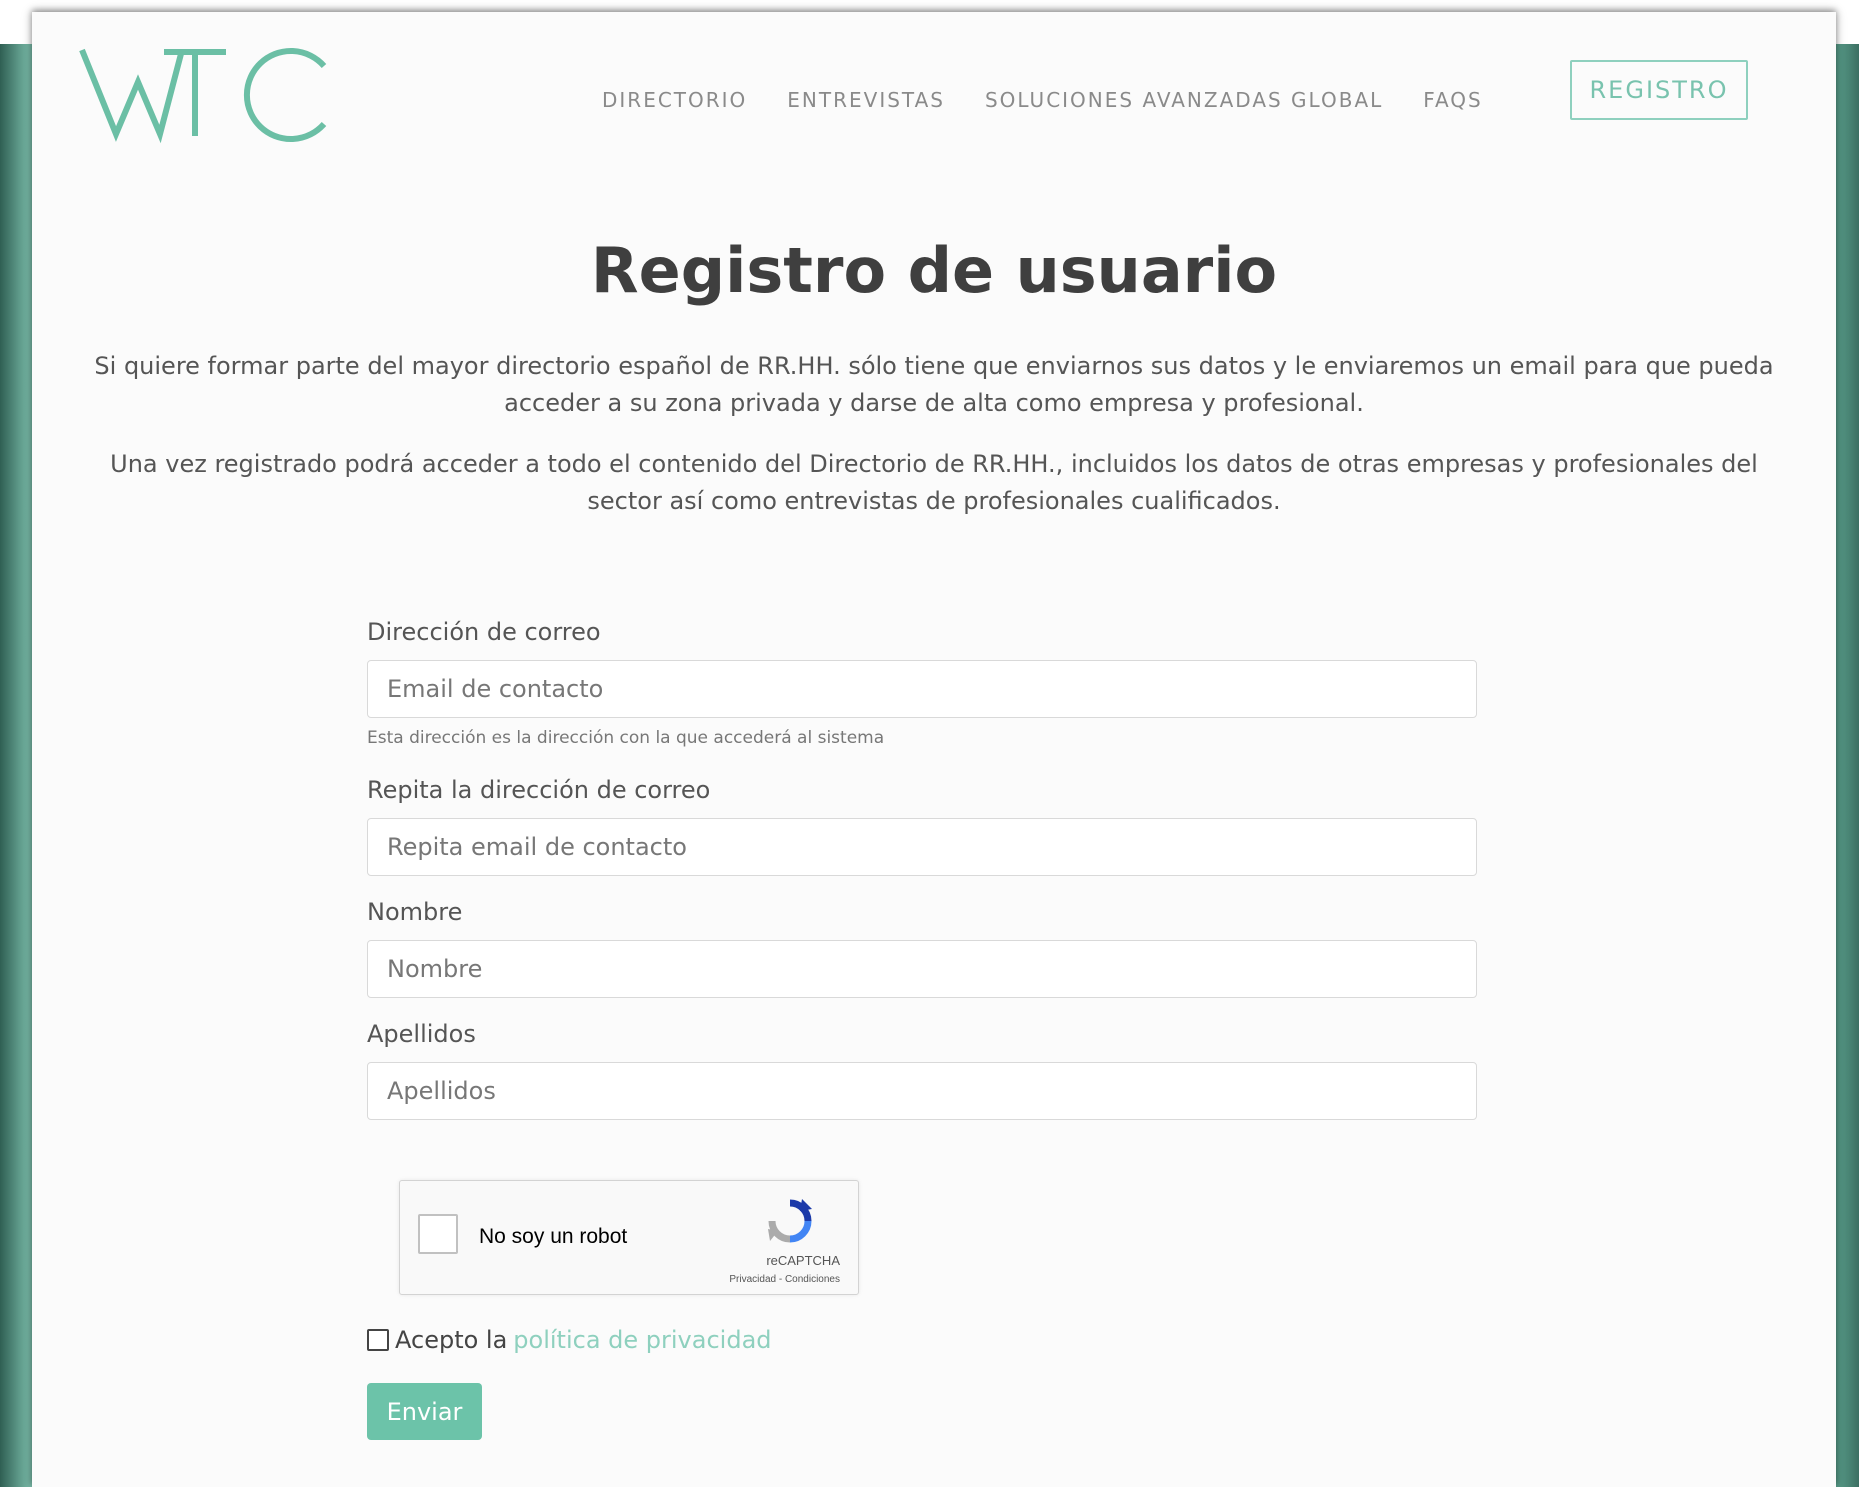 The width and height of the screenshot is (1859, 1487). Describe the element at coordinates (203, 96) in the screenshot. I see `logo-mark` at that location.